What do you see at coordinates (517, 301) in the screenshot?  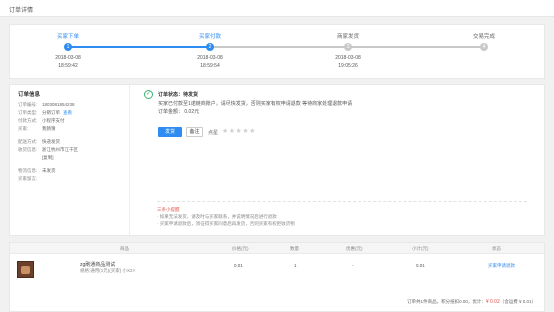 I see `summary-suffix: （含运费 ¥ 0.01）` at bounding box center [517, 301].